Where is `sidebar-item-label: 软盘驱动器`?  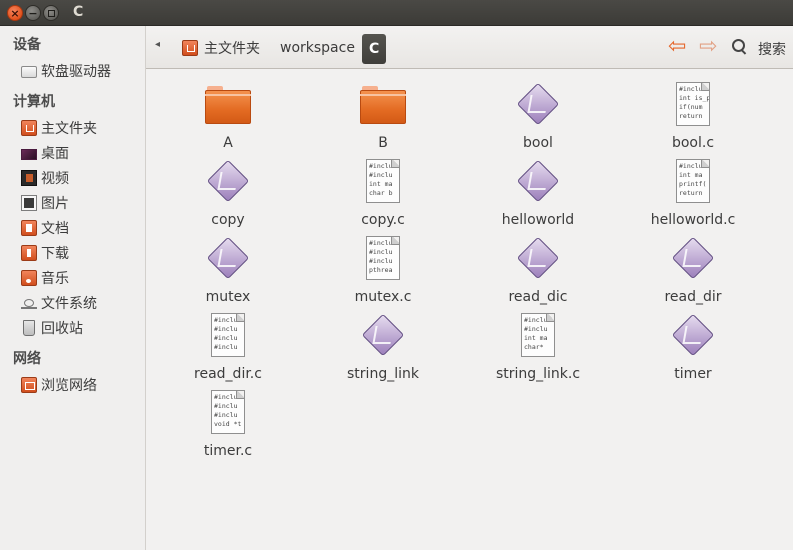 sidebar-item-label: 软盘驱动器 is located at coordinates (76, 72).